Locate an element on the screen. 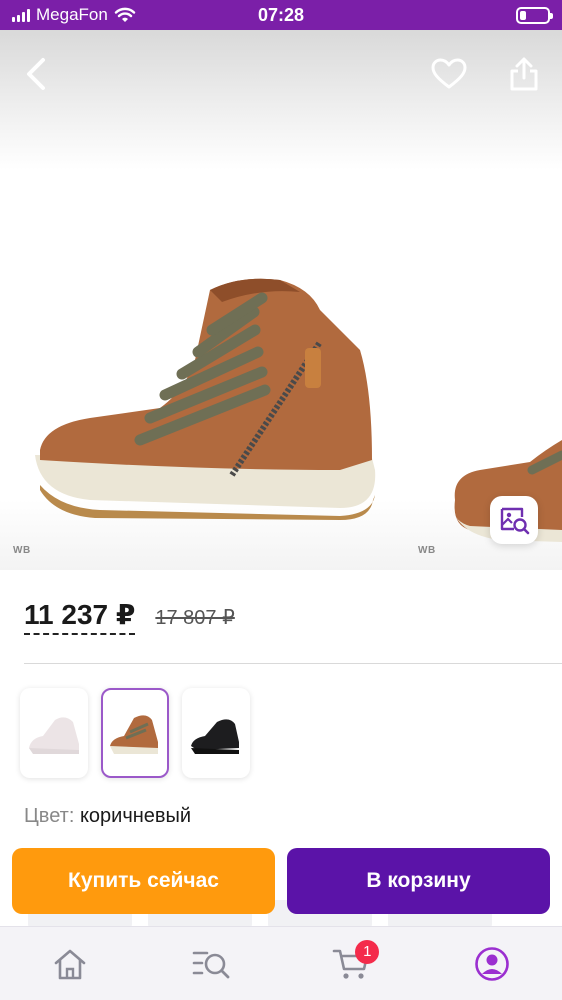  image-search-button is located at coordinates (514, 520).